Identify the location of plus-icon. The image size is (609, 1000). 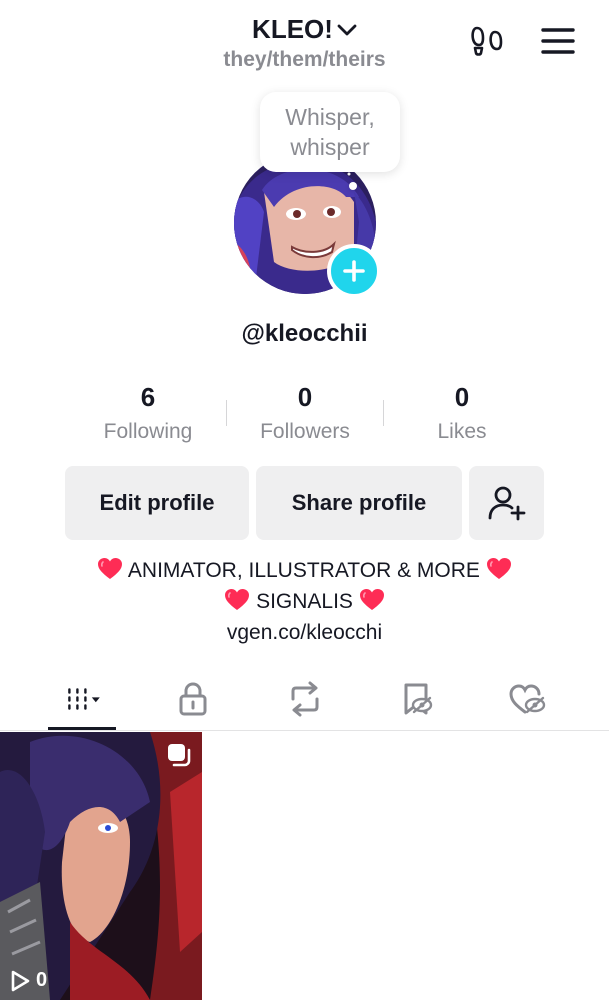
(354, 271).